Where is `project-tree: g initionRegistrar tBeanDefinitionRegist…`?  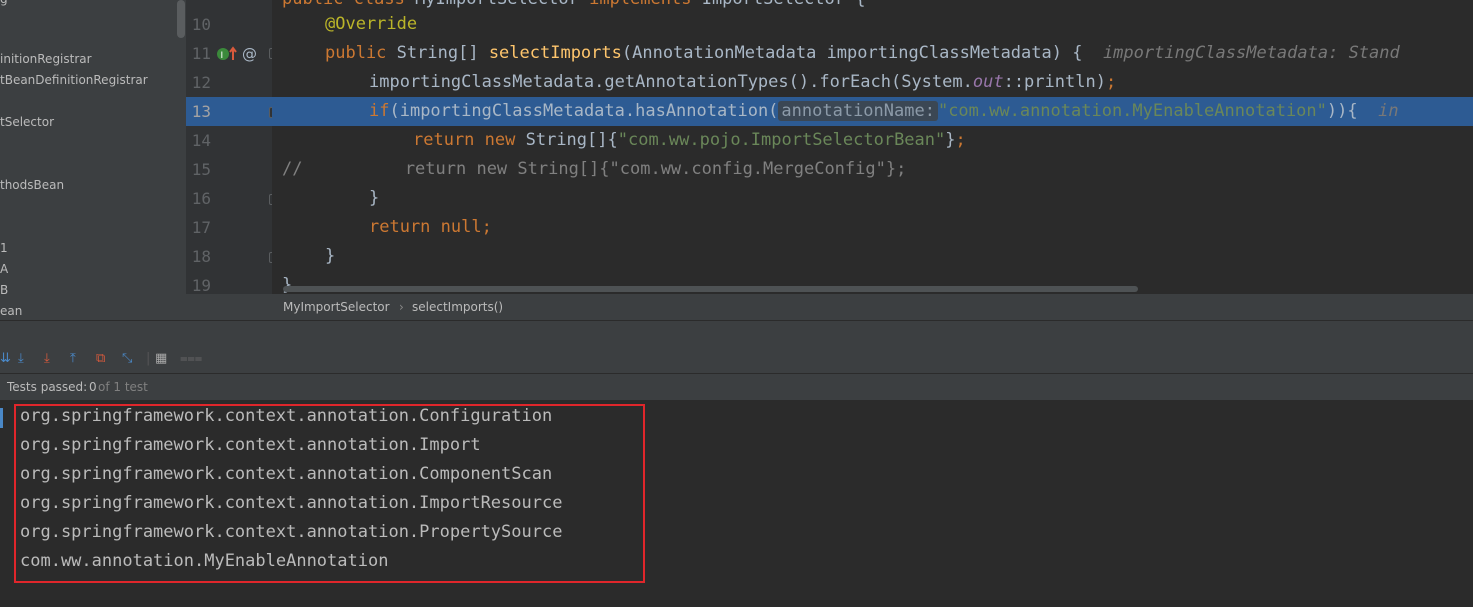 project-tree: g initionRegistrar tBeanDefinitionRegist… is located at coordinates (88, 160).